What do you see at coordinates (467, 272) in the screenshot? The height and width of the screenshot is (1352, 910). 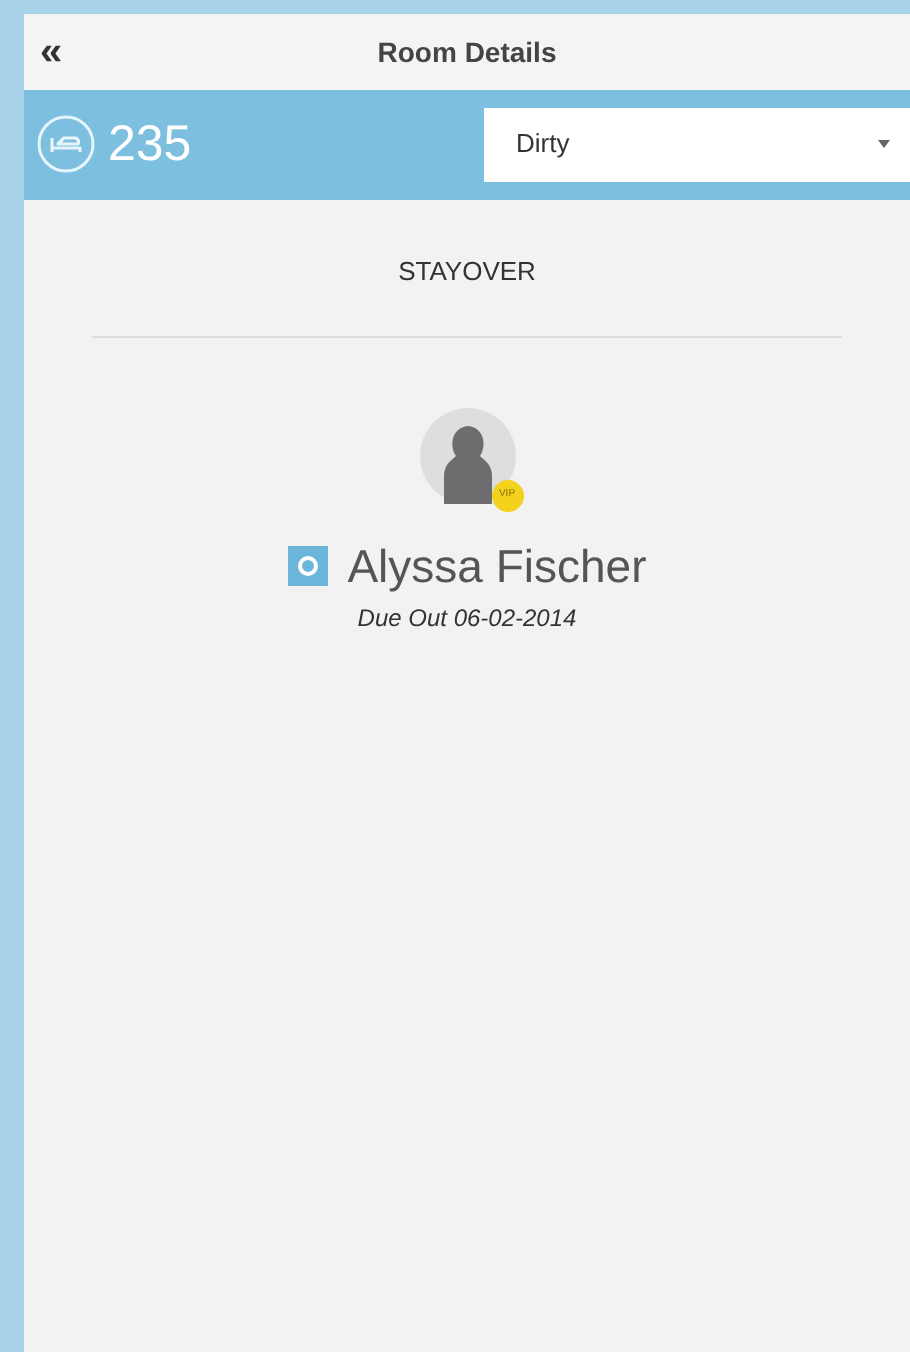 I see `reservation-type: STAYOVER` at bounding box center [467, 272].